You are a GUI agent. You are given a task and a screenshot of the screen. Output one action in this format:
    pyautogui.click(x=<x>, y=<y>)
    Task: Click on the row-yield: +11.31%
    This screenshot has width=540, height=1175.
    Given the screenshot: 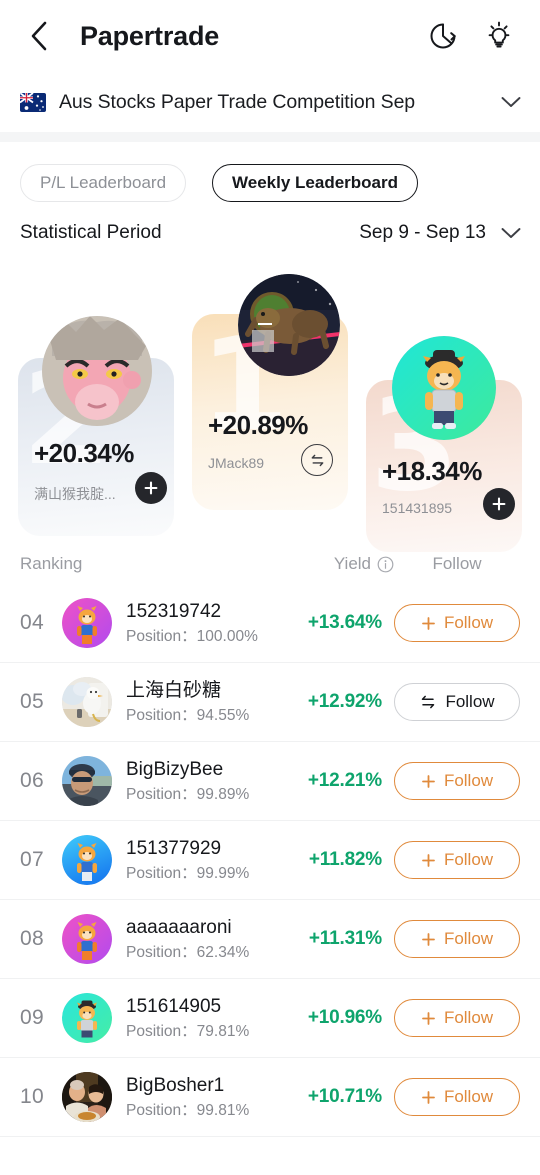 What is the action you would take?
    pyautogui.click(x=345, y=938)
    